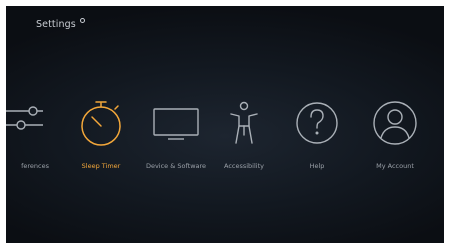 The image size is (450, 249). I want to click on settings-item-accessibility: Accessibility, so click(244, 140).